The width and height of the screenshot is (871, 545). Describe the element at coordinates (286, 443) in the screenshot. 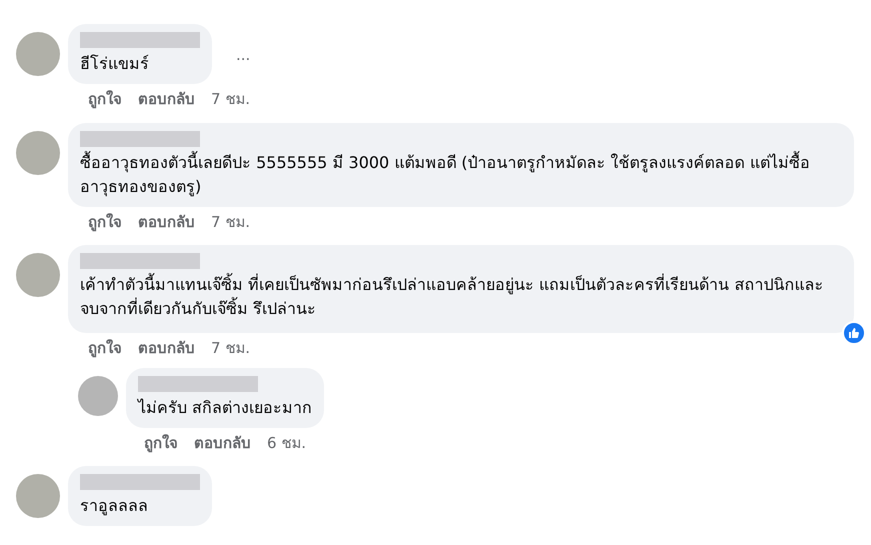

I see `comment-time: 6 ชม.` at that location.